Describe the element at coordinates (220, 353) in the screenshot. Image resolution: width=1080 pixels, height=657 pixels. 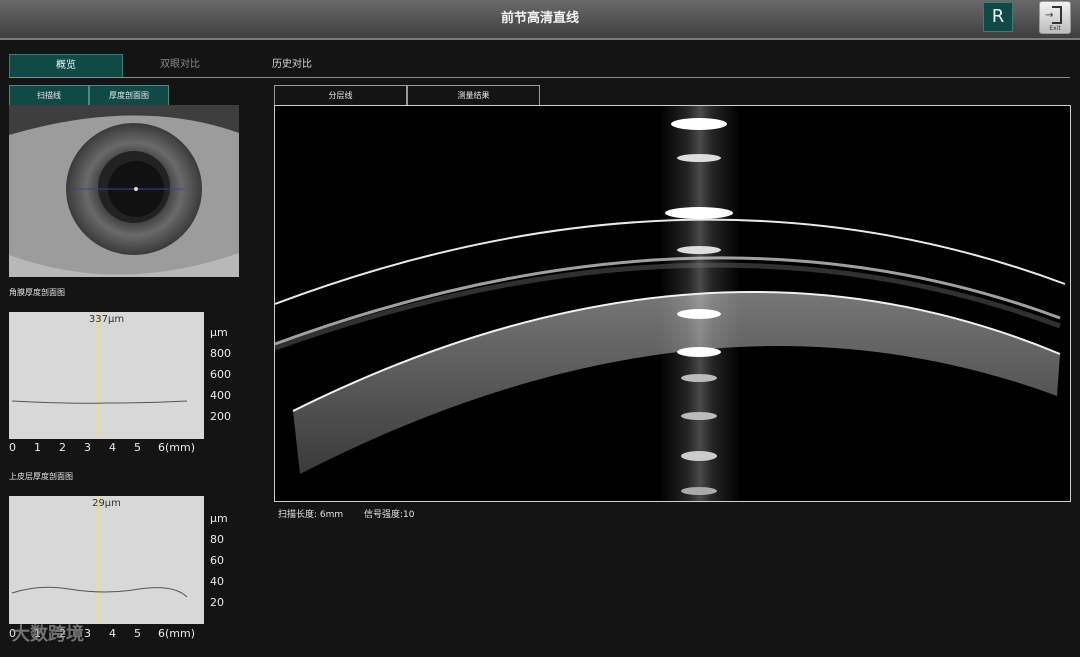
I see `cornea-y-tick: 800` at that location.